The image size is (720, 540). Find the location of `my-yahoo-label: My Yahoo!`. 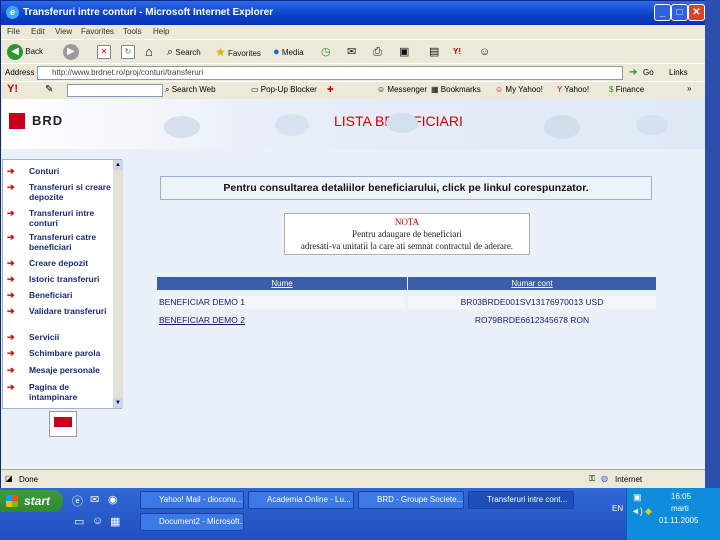

my-yahoo-label: My Yahoo! is located at coordinates (524, 89).